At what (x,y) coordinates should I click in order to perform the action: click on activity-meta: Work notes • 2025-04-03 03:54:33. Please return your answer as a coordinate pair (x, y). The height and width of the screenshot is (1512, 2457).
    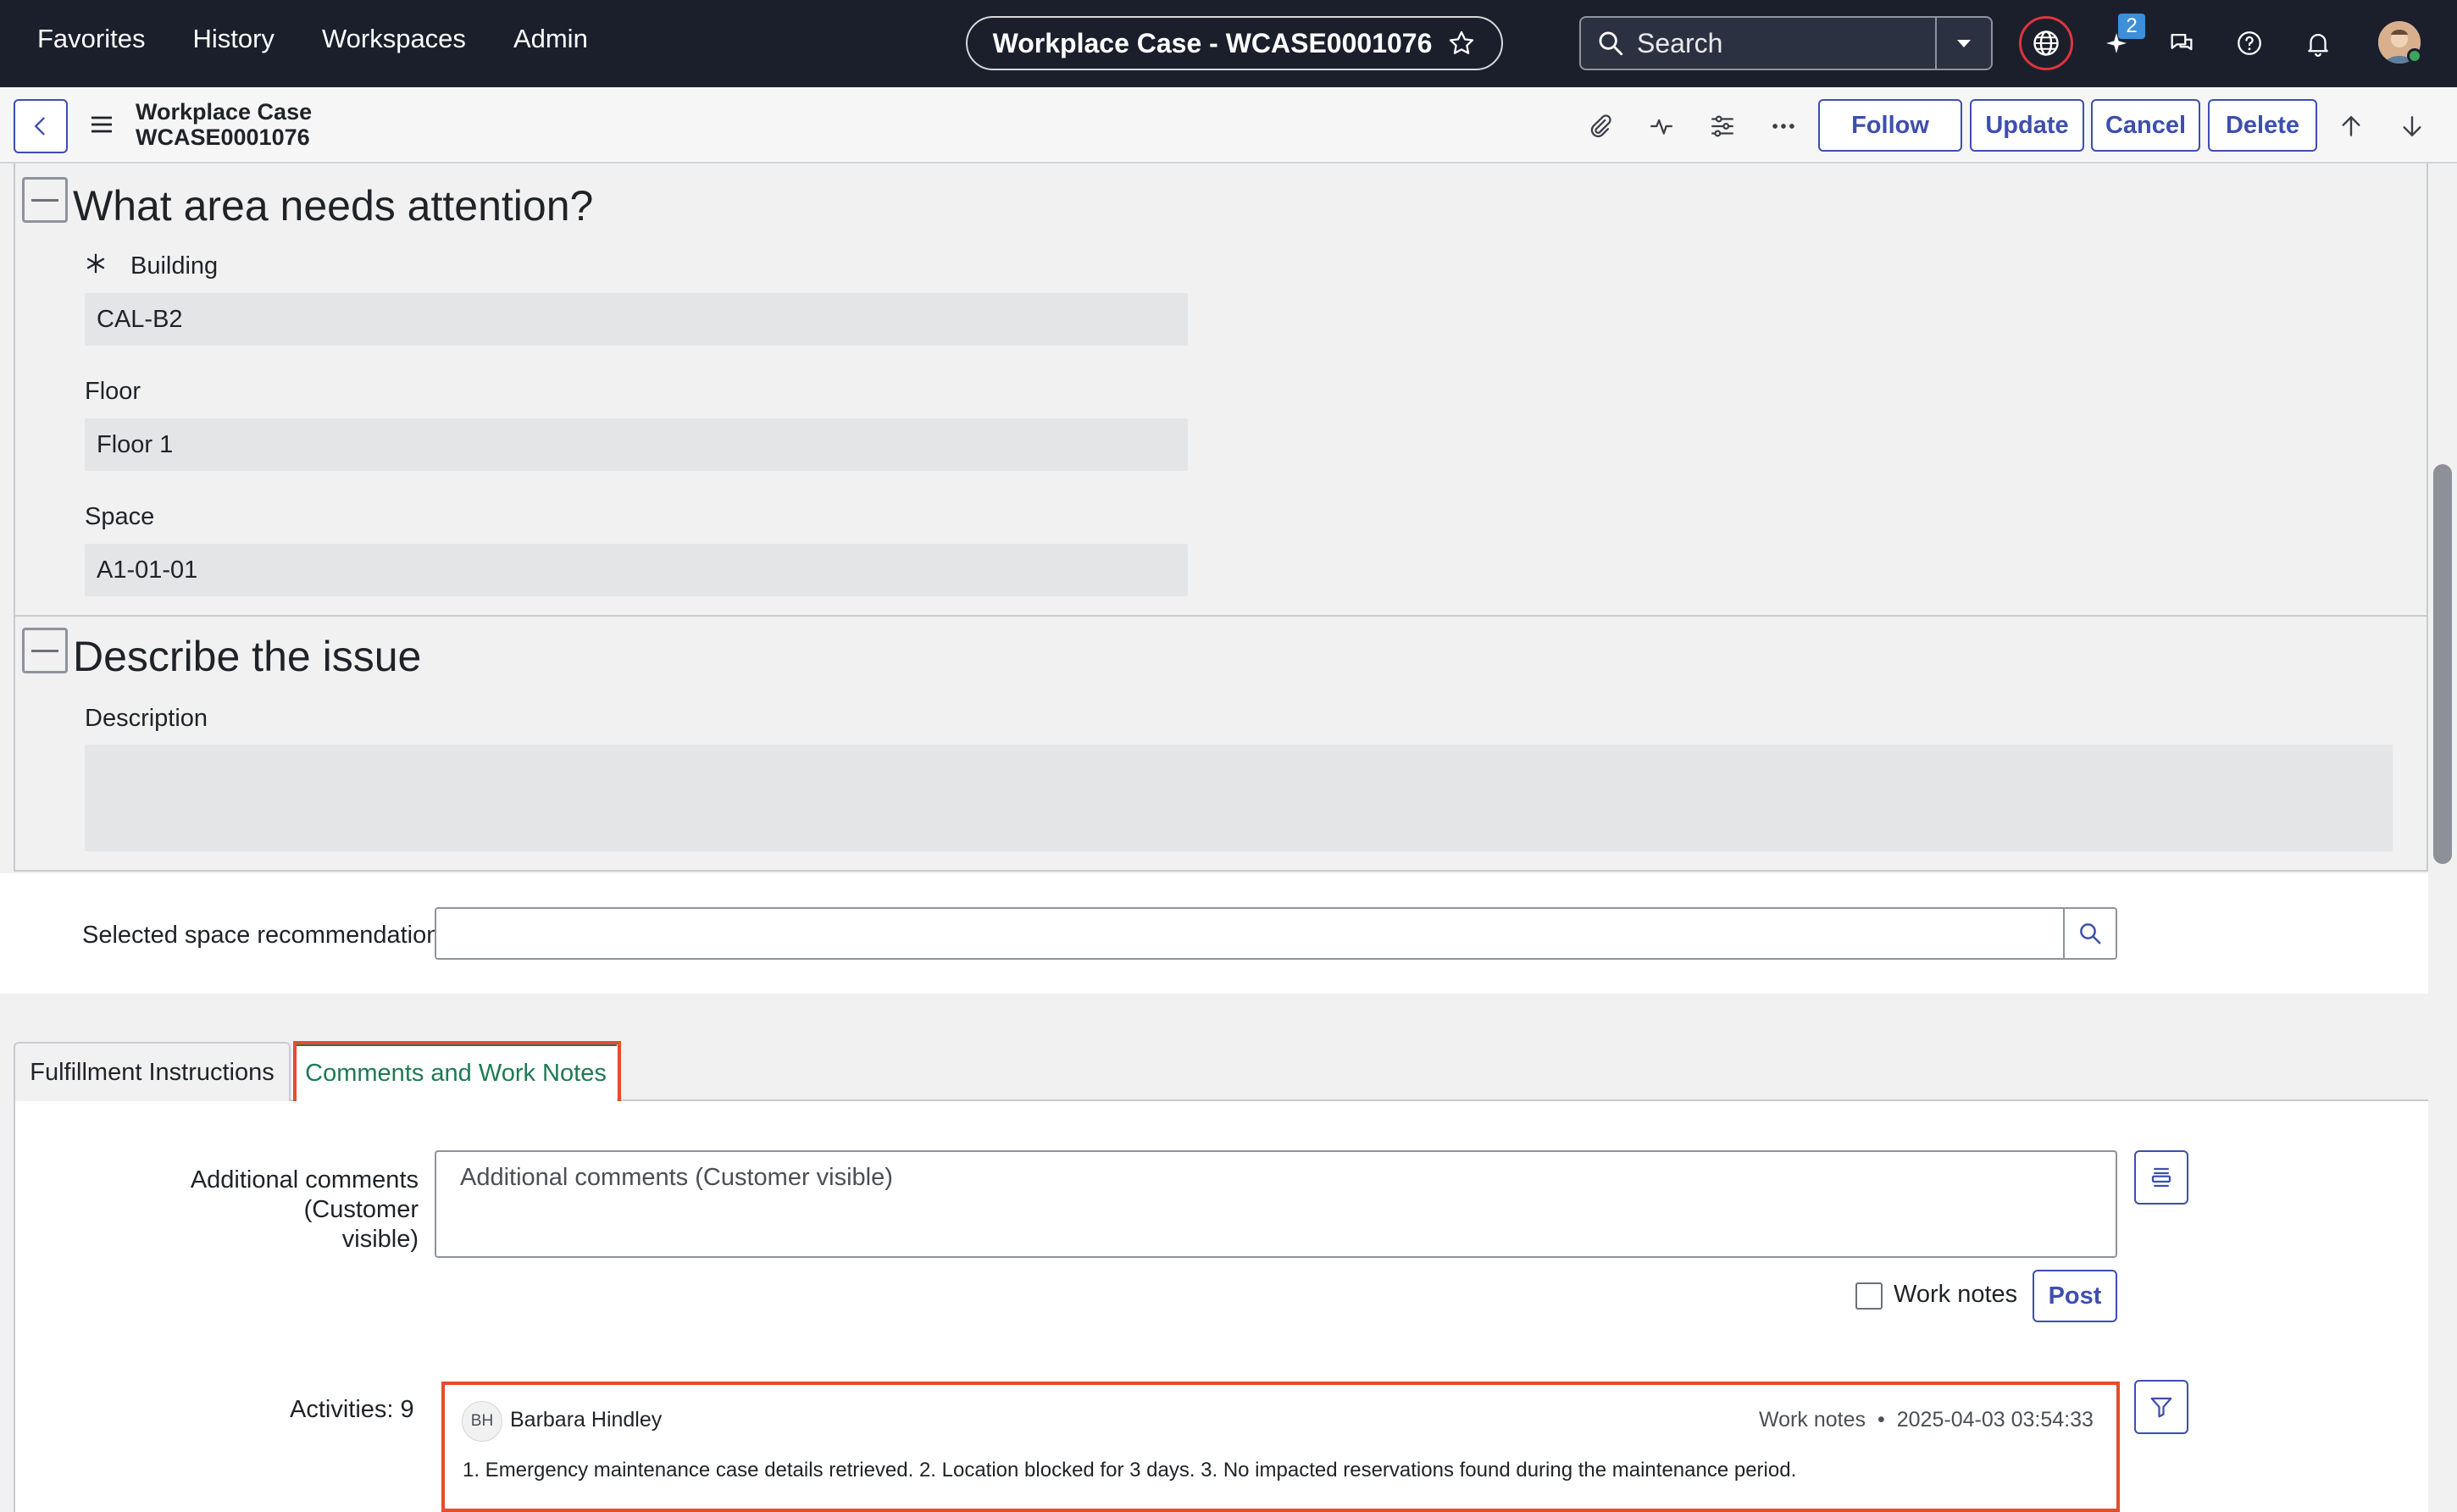
    Looking at the image, I should click on (1926, 1420).